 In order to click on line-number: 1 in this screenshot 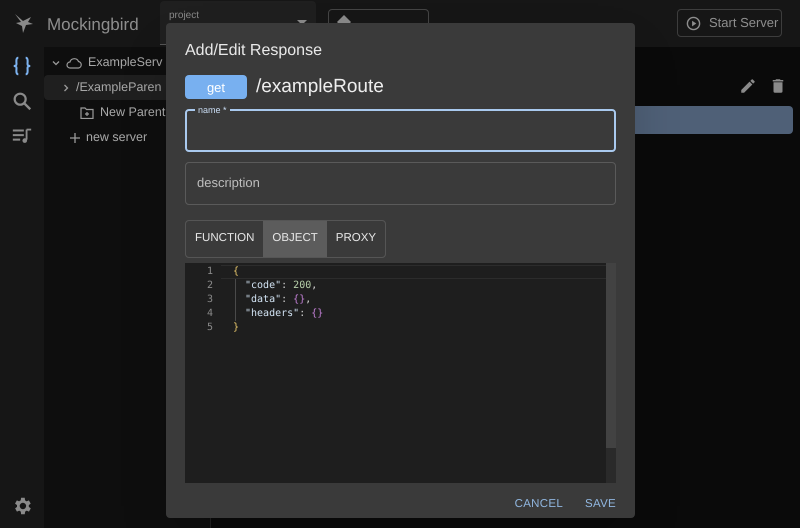, I will do `click(210, 271)`.